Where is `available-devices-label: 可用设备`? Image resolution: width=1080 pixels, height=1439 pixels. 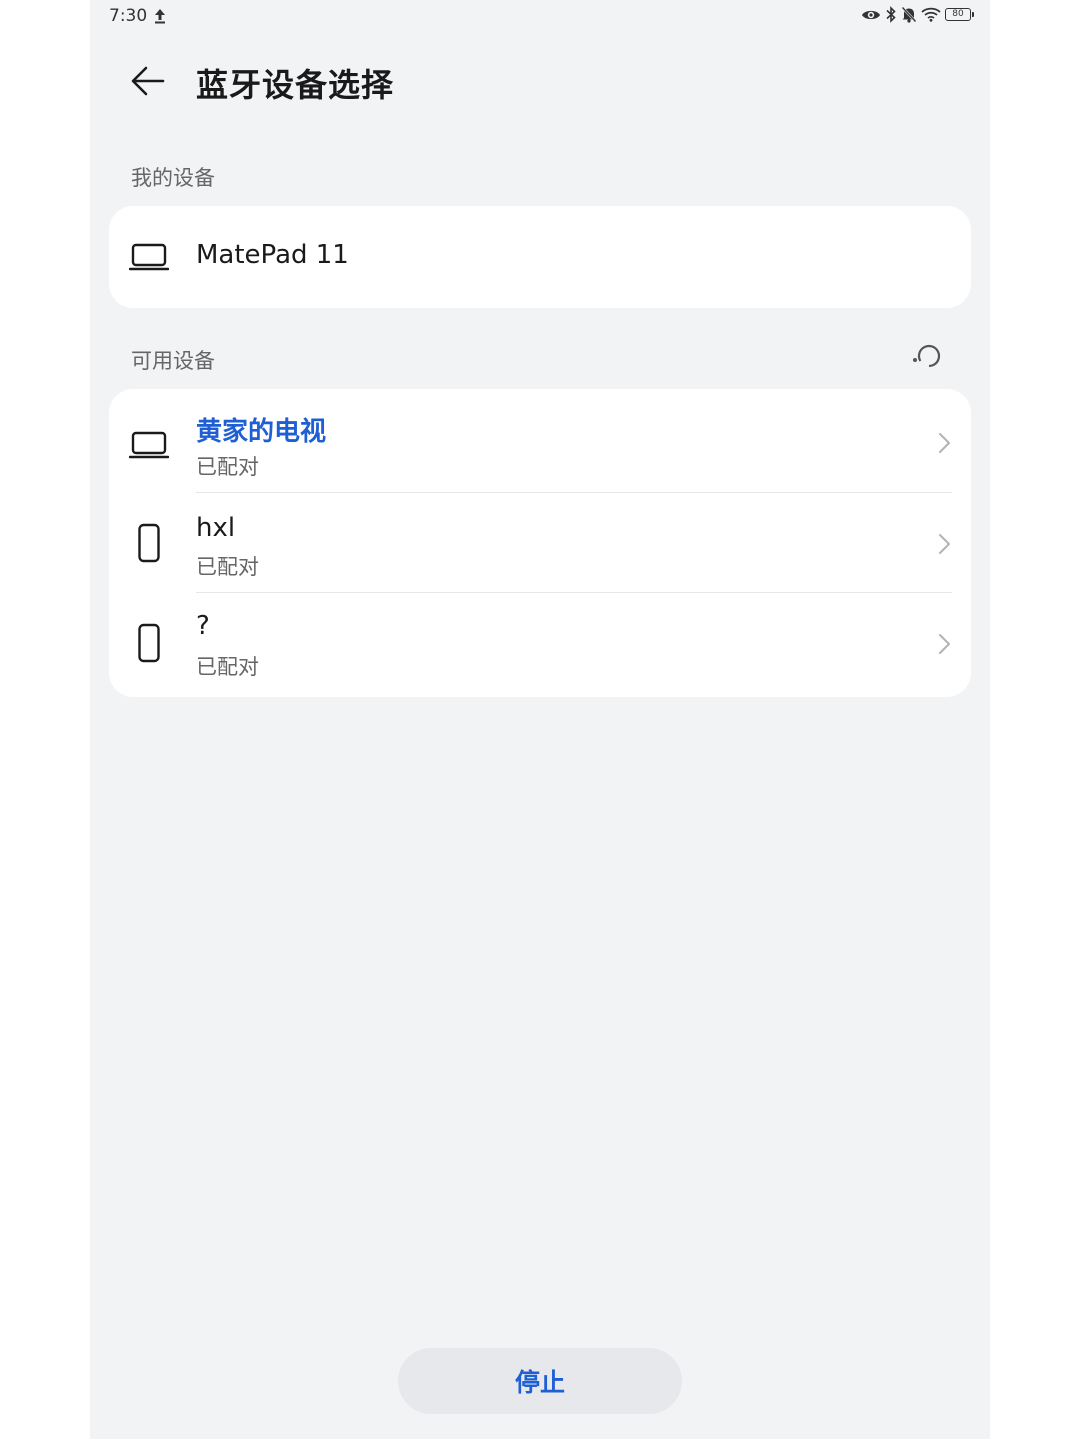 available-devices-label: 可用设备 is located at coordinates (173, 361).